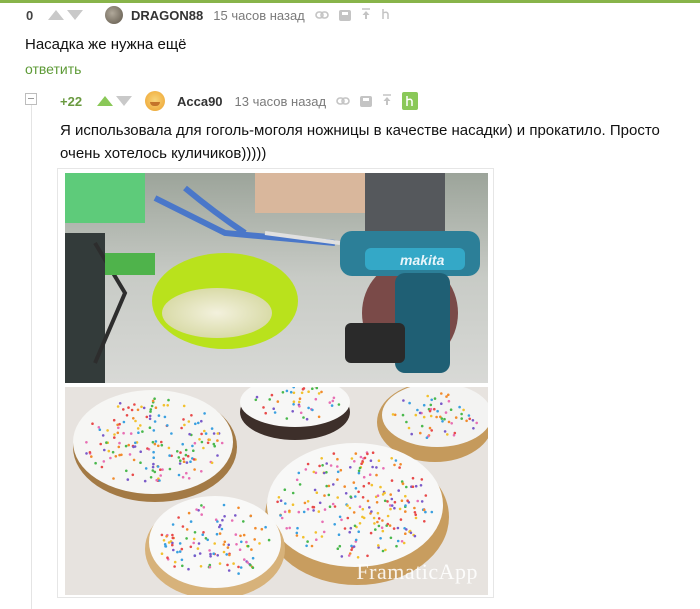 This screenshot has height=609, width=700. Describe the element at coordinates (281, 101) in the screenshot. I see `comment-time: 13 часов назад` at that location.